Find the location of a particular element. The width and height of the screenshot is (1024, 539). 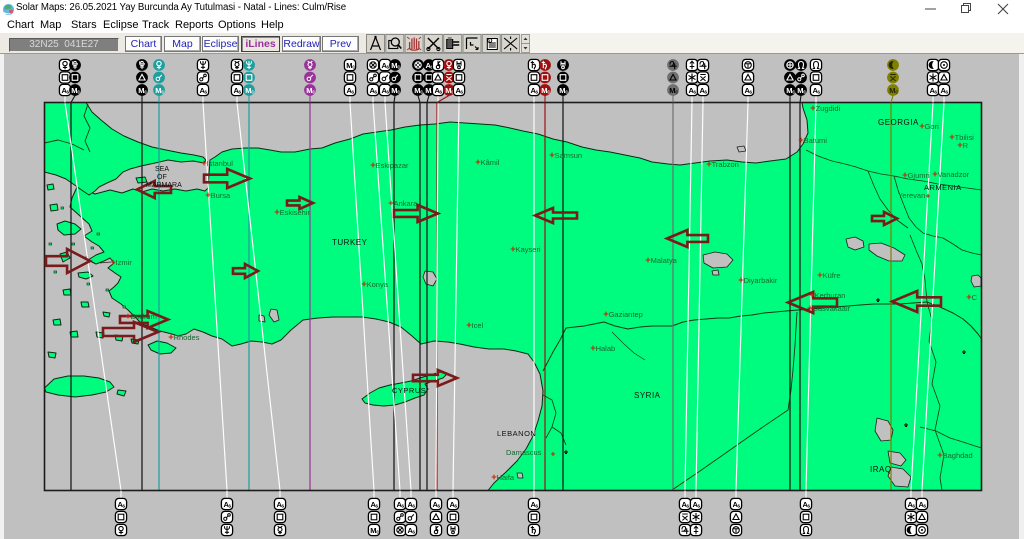

svg-text: Damascus is located at coordinates (524, 452).